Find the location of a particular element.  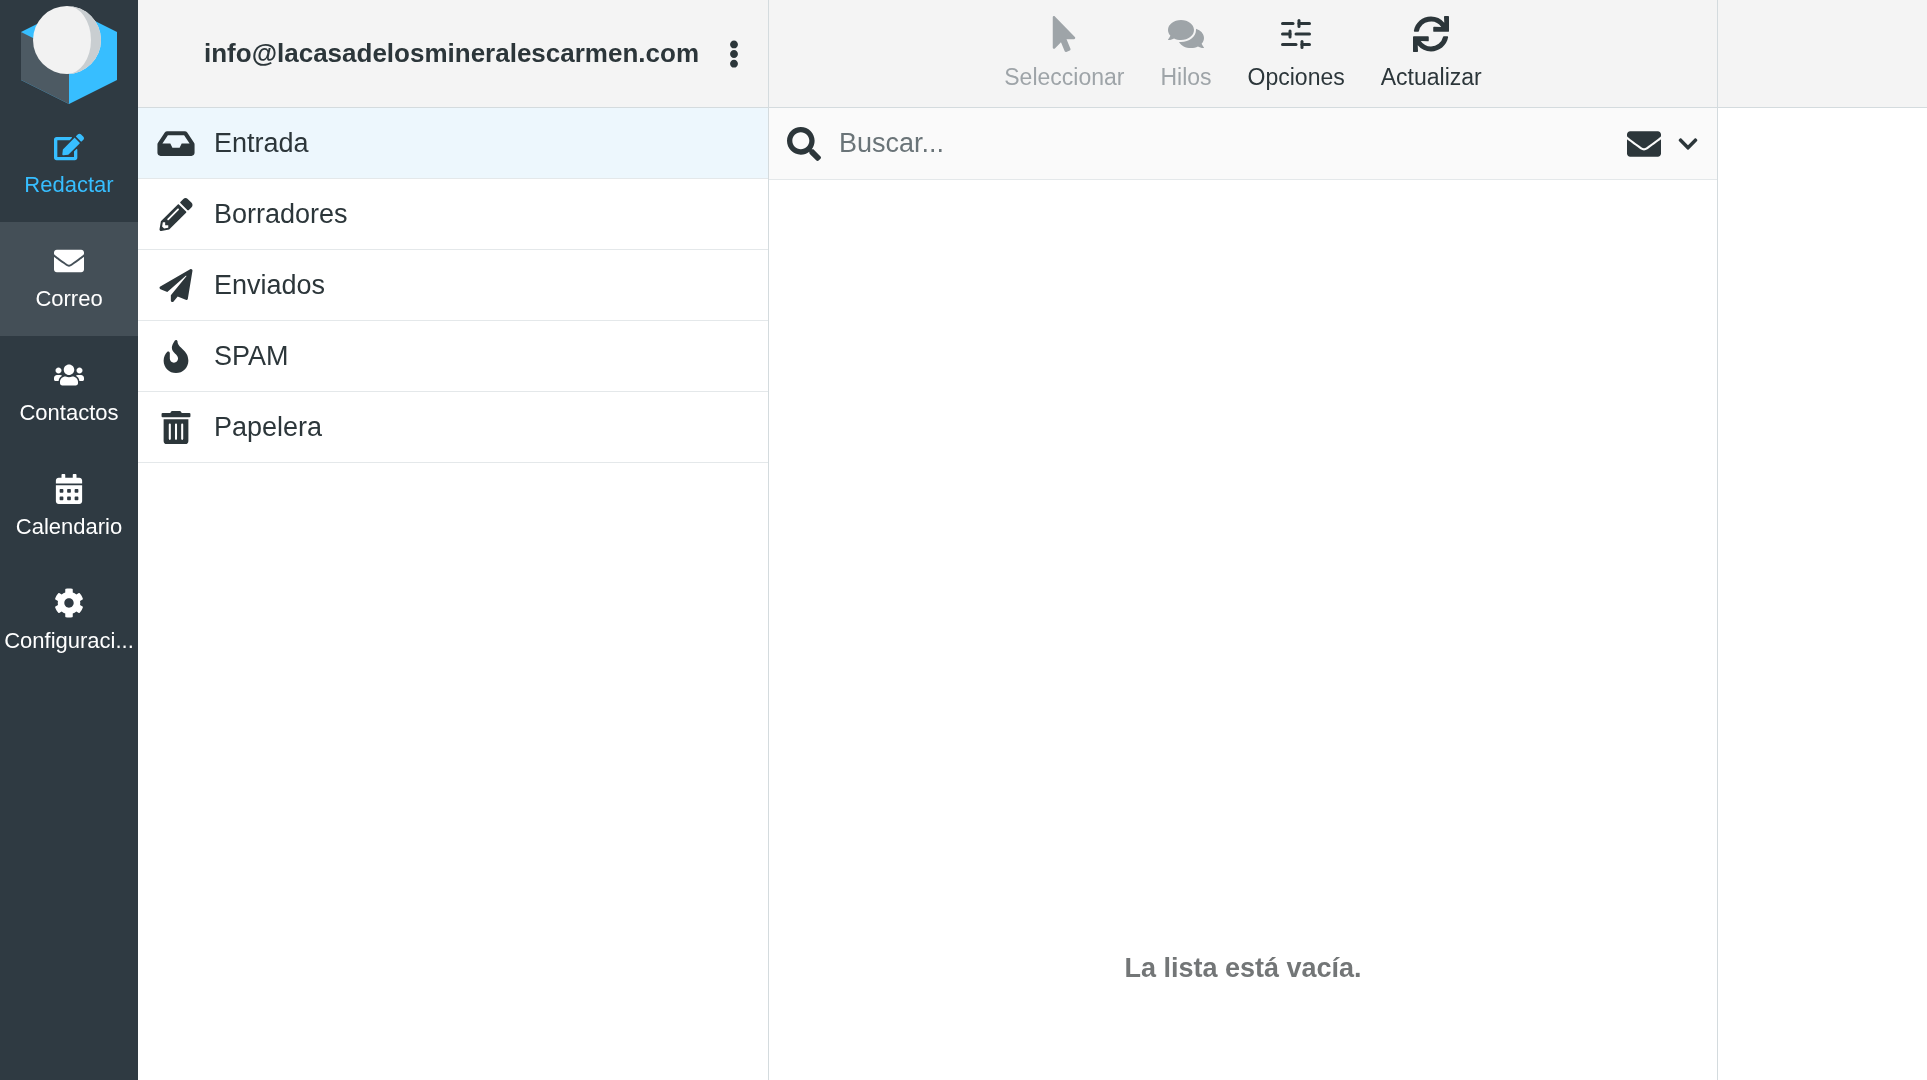

folder-name: Borradores is located at coordinates (281, 214).